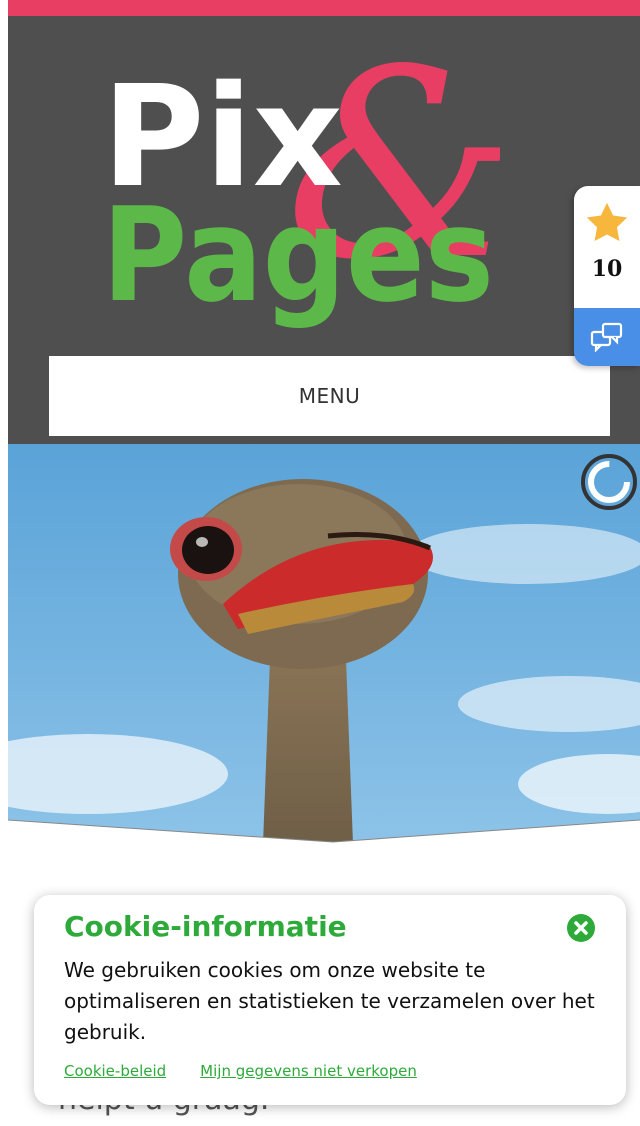  What do you see at coordinates (115, 1071) in the screenshot?
I see `cookie-policy-link: Cookie-beleid` at bounding box center [115, 1071].